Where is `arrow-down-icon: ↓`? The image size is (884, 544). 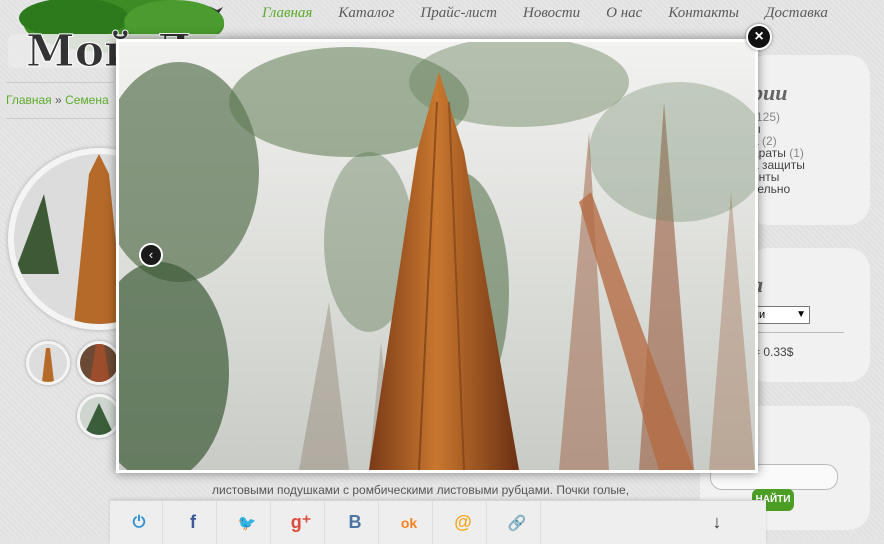 arrow-down-icon: ↓ is located at coordinates (717, 522).